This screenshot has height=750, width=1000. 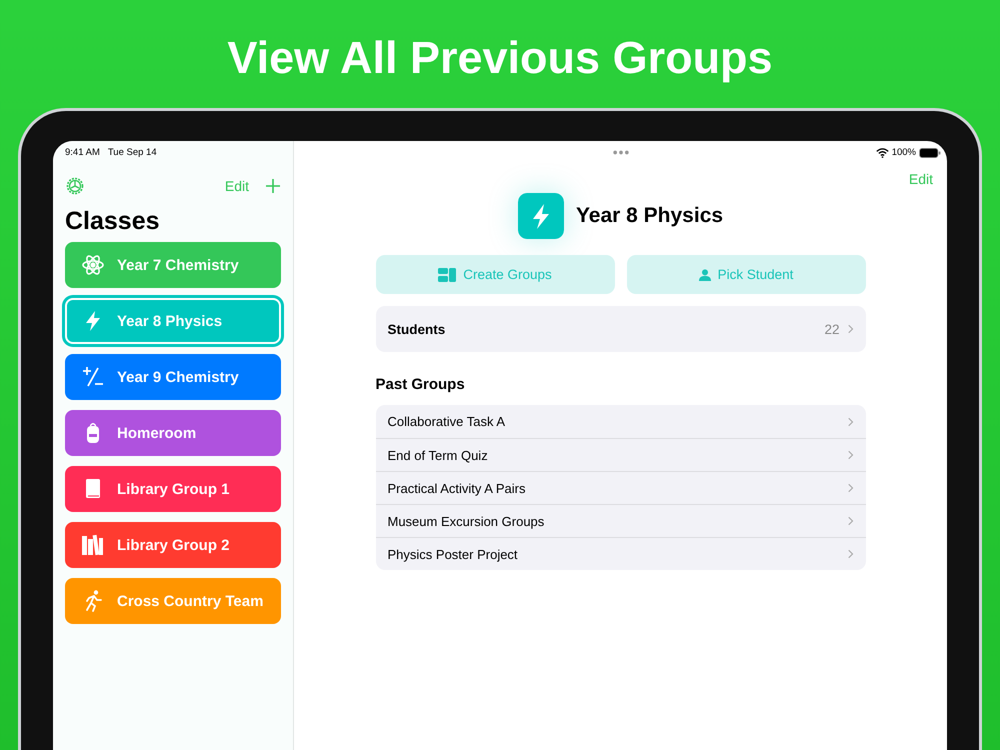 What do you see at coordinates (621, 487) in the screenshot?
I see `group-row: Practical Activity A Pairs` at bounding box center [621, 487].